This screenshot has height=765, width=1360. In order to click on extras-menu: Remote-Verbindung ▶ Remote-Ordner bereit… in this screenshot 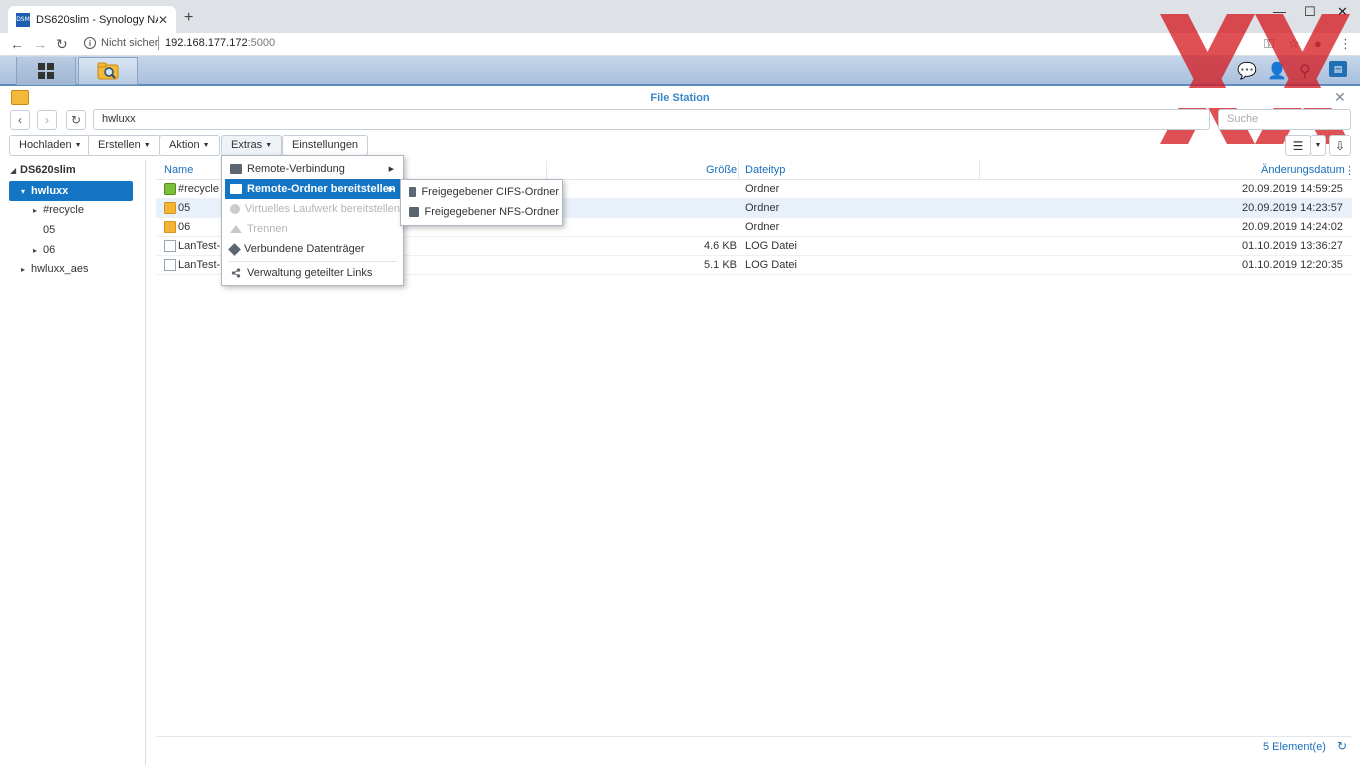, I will do `click(312, 220)`.